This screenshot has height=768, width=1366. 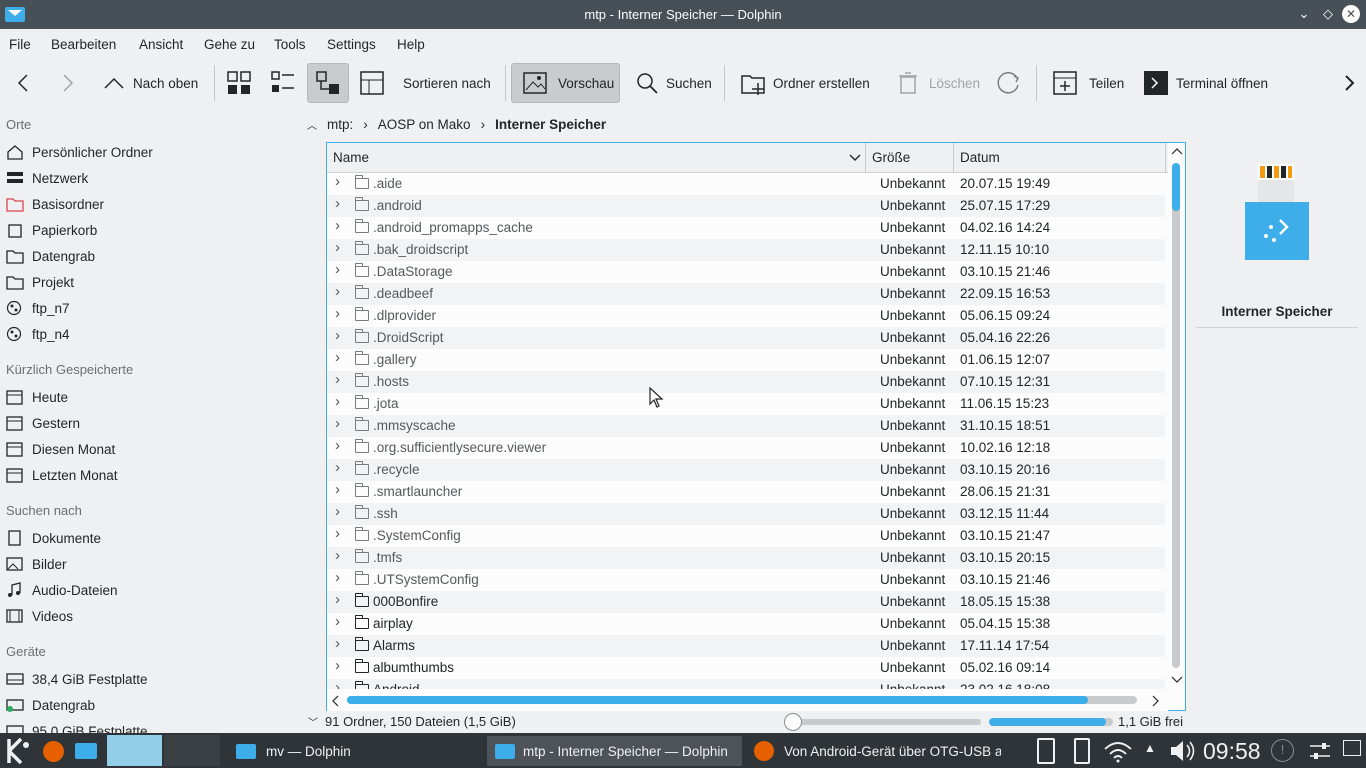 I want to click on scroll-left-icon, so click(x=335, y=701).